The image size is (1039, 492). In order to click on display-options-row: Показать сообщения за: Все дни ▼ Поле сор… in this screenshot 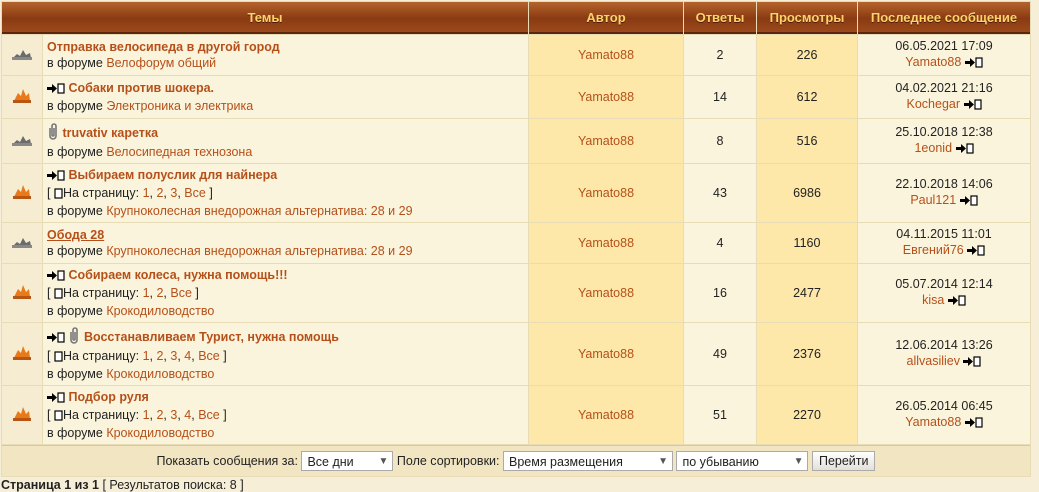, I will do `click(516, 460)`.